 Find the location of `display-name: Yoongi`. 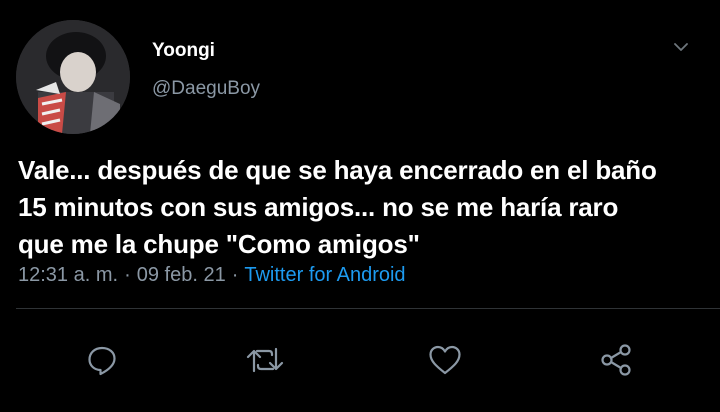

display-name: Yoongi is located at coordinates (183, 51).